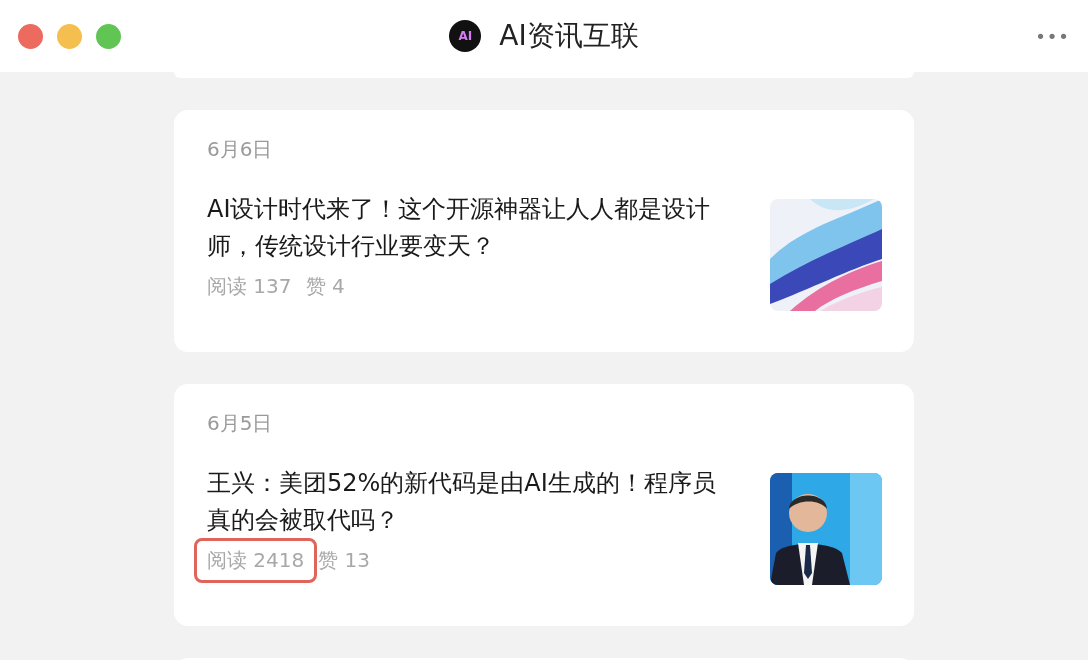 Image resolution: width=1088 pixels, height=660 pixels. What do you see at coordinates (467, 228) in the screenshot?
I see `article-title: AI设计时代来了！这个开源神器让人人都是设计师，传统设计行业要变天？` at bounding box center [467, 228].